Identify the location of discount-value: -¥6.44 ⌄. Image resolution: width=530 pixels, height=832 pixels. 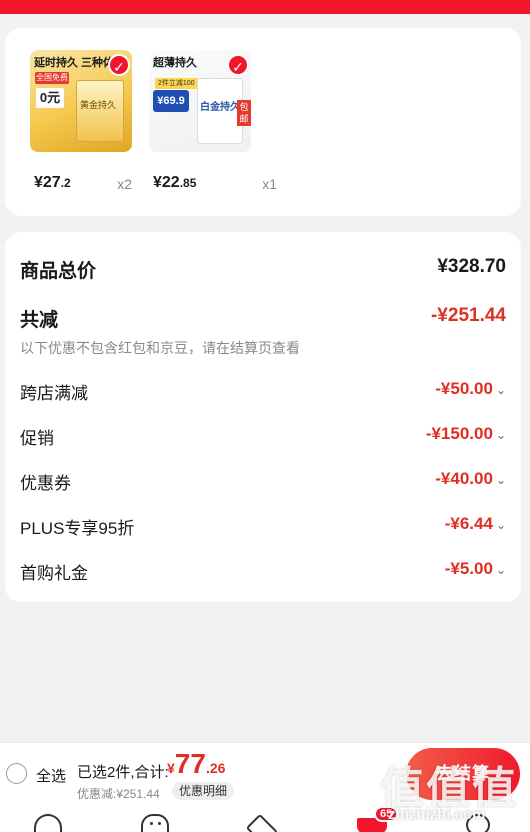
(475, 523).